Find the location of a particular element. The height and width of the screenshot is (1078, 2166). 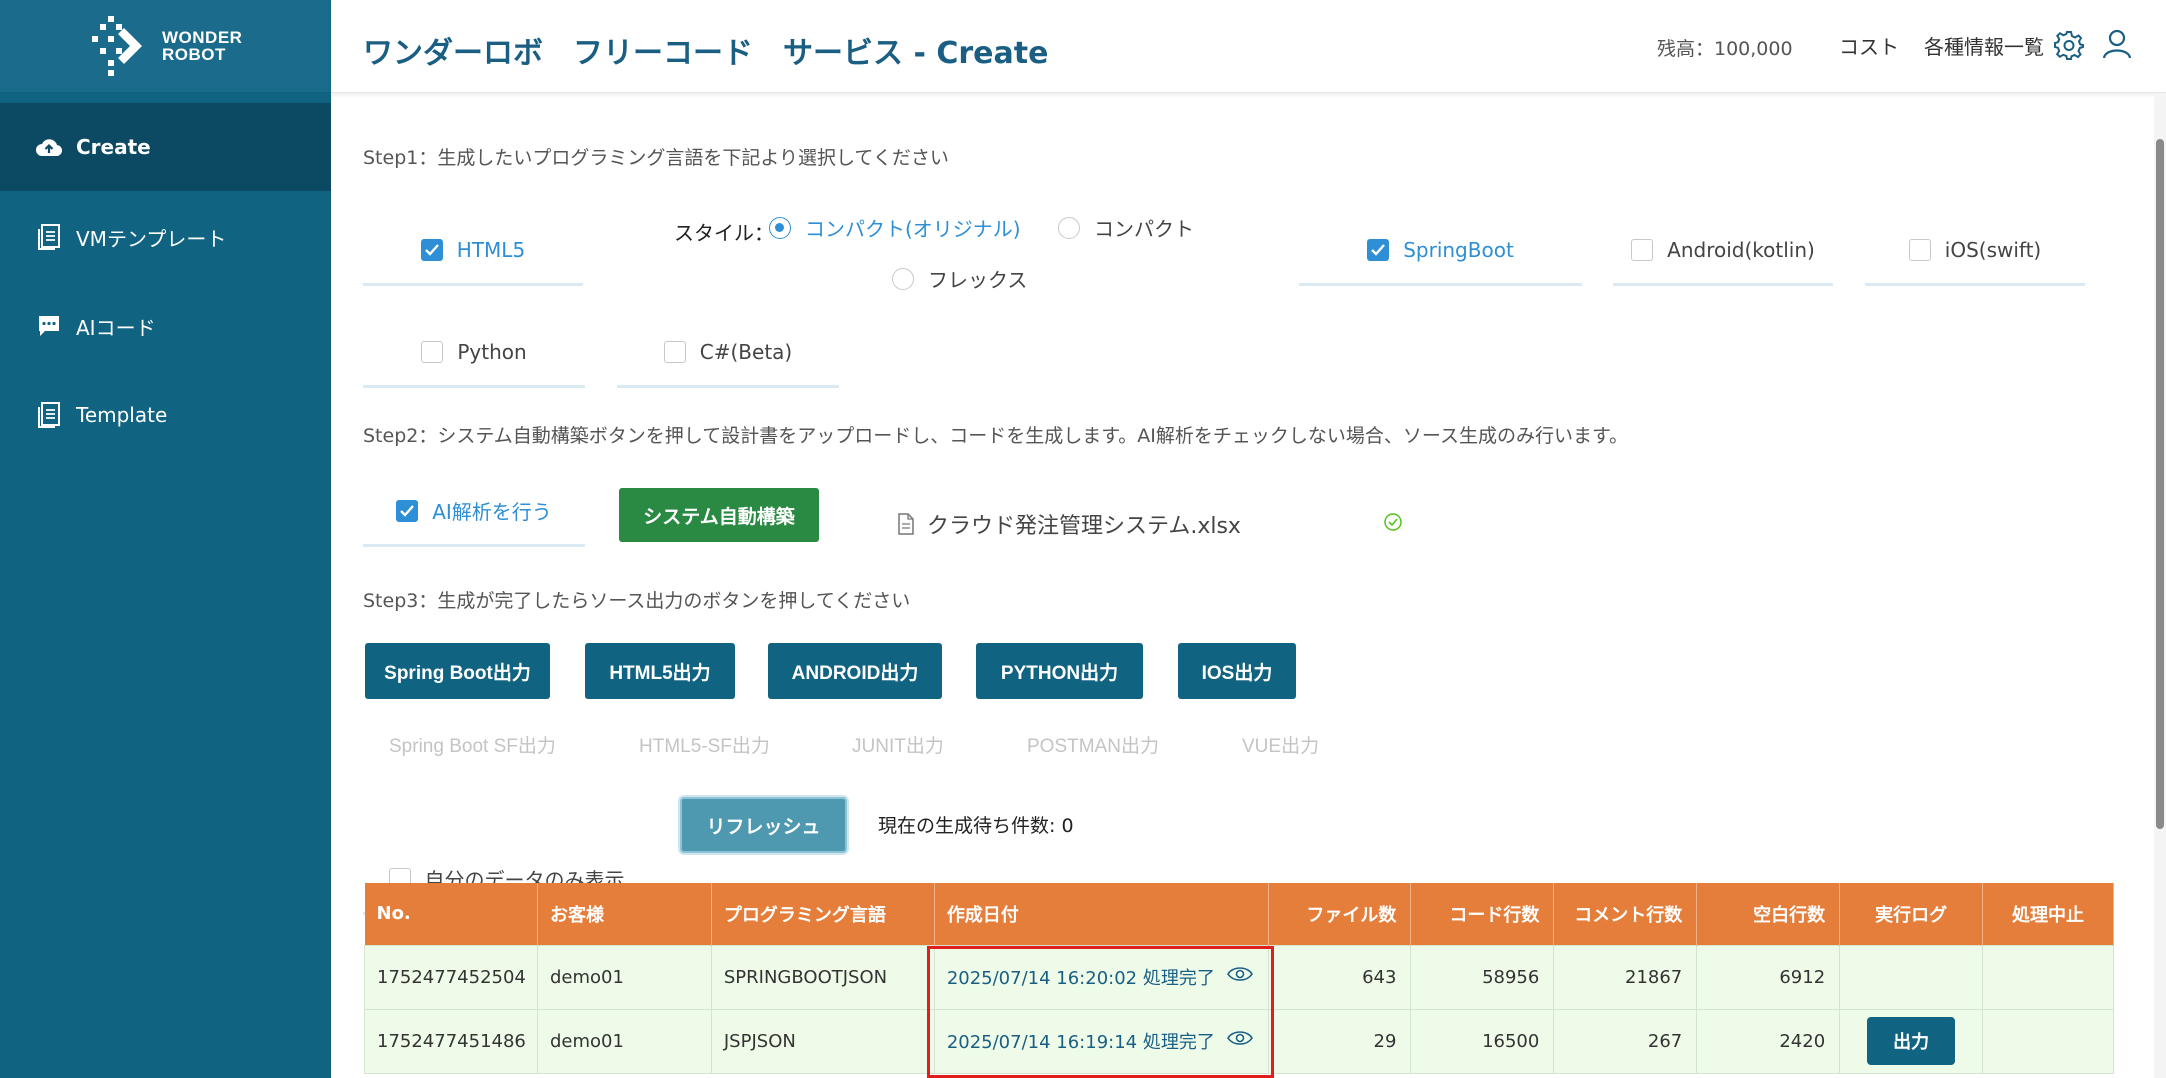

checkbox-html5: HTML5 is located at coordinates (473, 251).